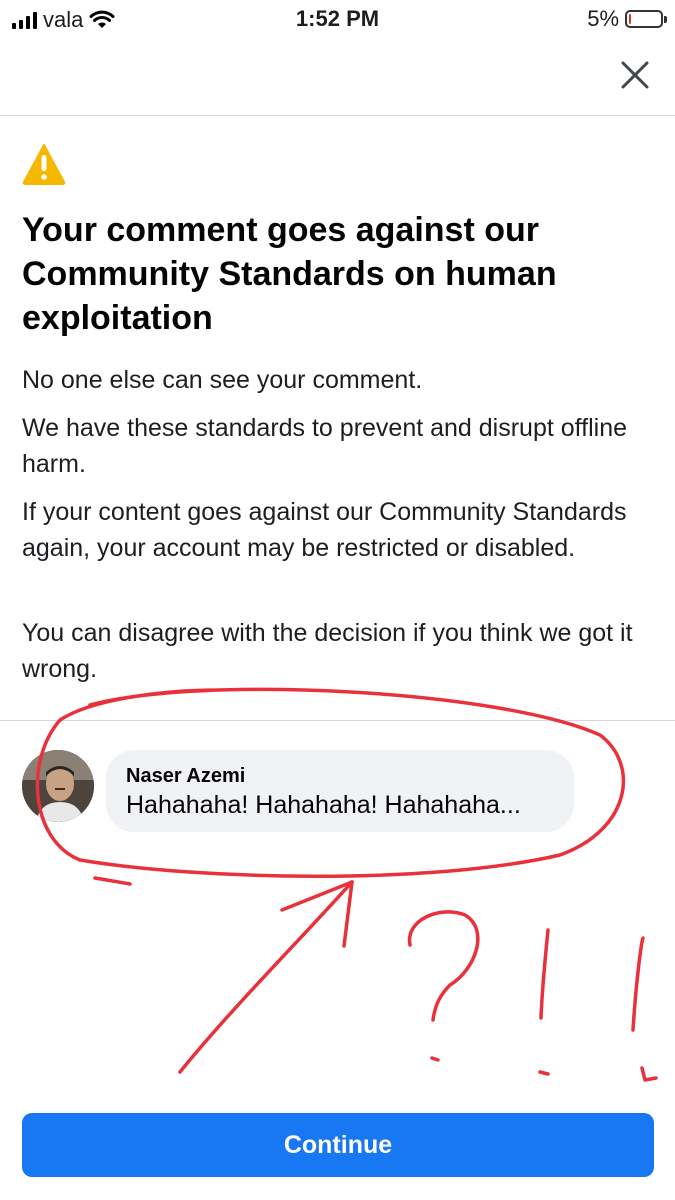 The image size is (675, 1200). I want to click on red-exclamation-2-dot, so click(649, 1074).